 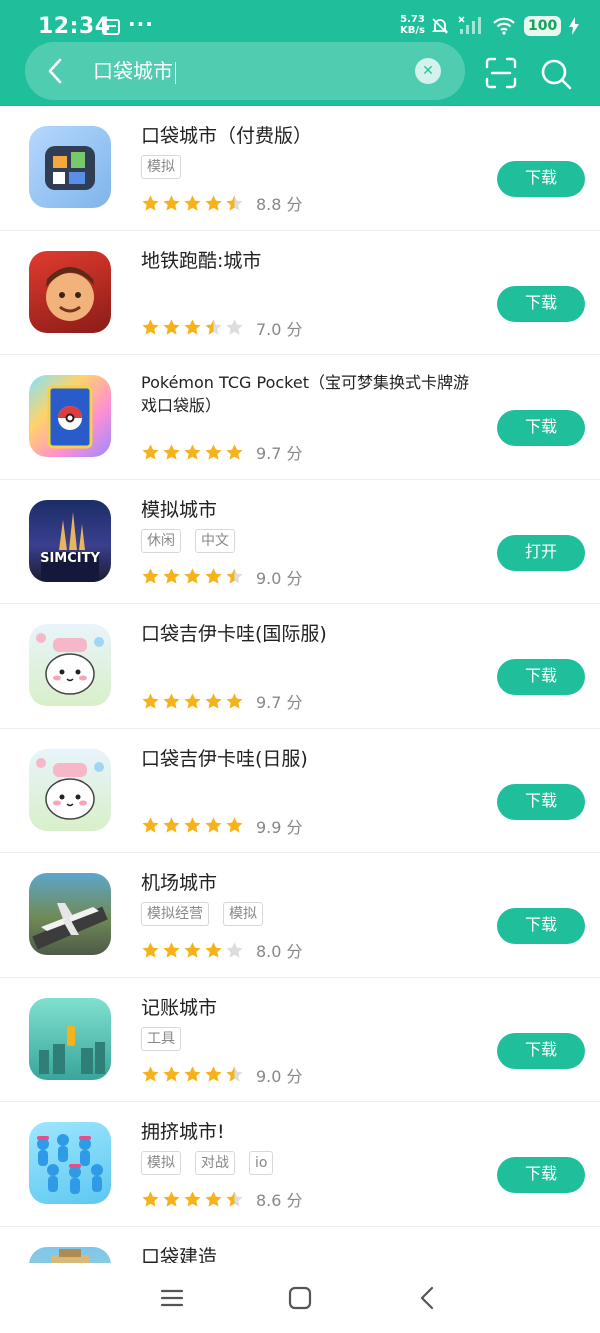 What do you see at coordinates (279, 951) in the screenshot?
I see `app-score: 8.0 分` at bounding box center [279, 951].